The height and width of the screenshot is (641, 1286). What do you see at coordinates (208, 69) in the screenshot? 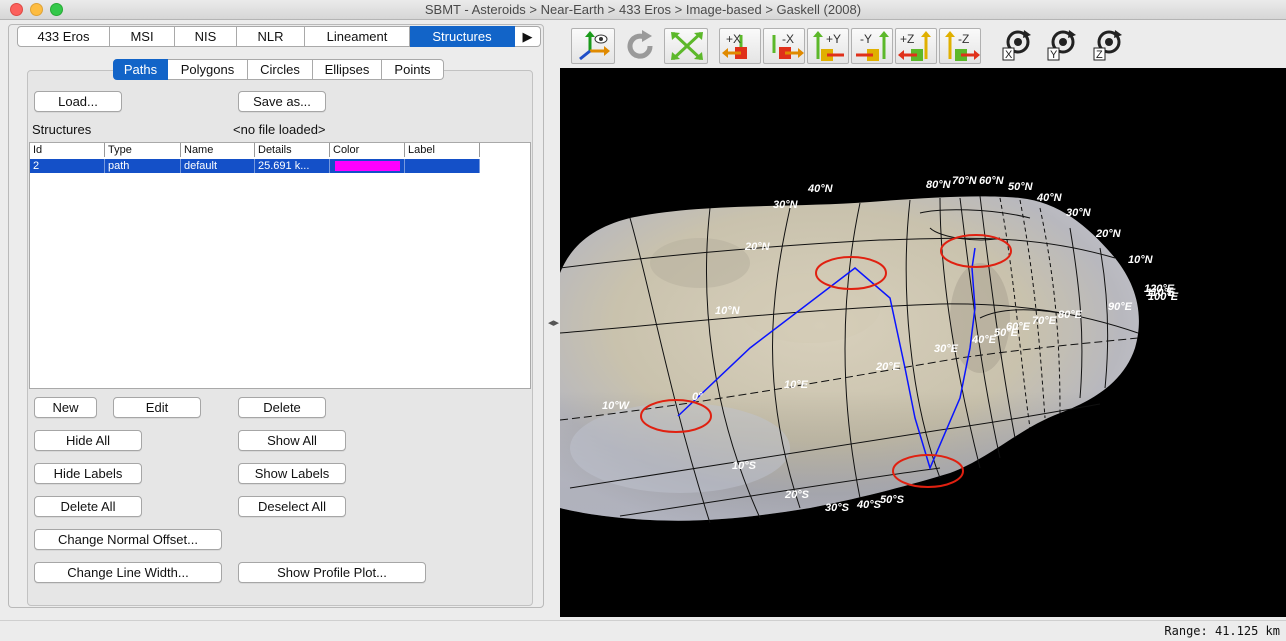
I see `tab-polygons: Polygons` at bounding box center [208, 69].